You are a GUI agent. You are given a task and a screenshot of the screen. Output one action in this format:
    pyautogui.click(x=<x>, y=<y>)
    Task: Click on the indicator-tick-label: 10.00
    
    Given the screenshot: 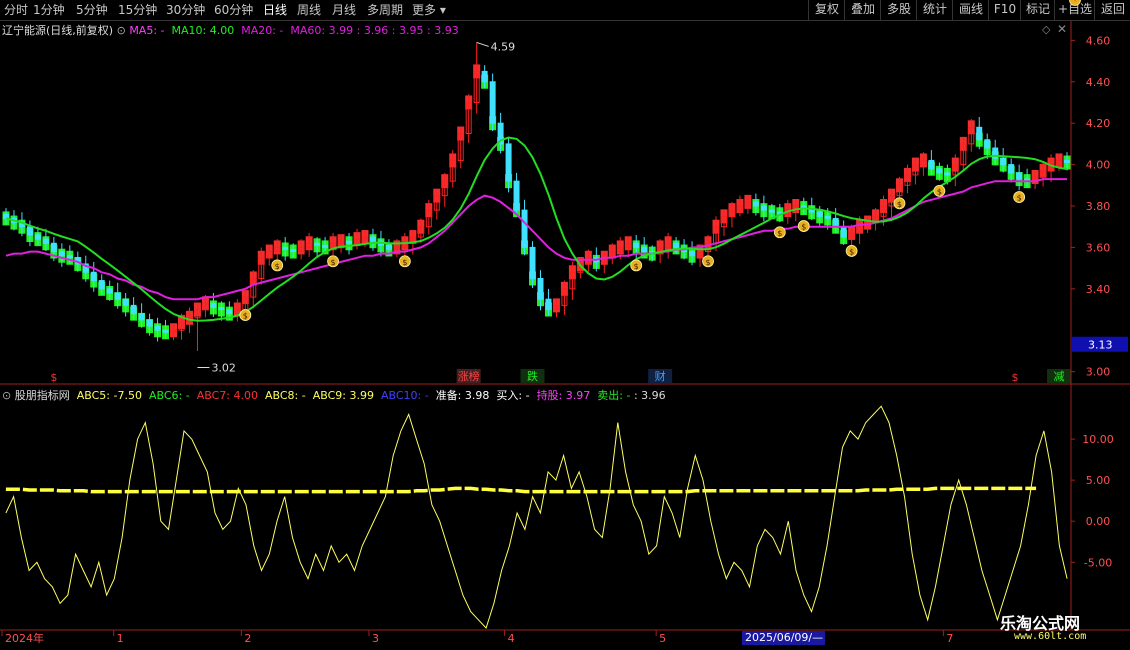 What is the action you would take?
    pyautogui.click(x=1098, y=439)
    